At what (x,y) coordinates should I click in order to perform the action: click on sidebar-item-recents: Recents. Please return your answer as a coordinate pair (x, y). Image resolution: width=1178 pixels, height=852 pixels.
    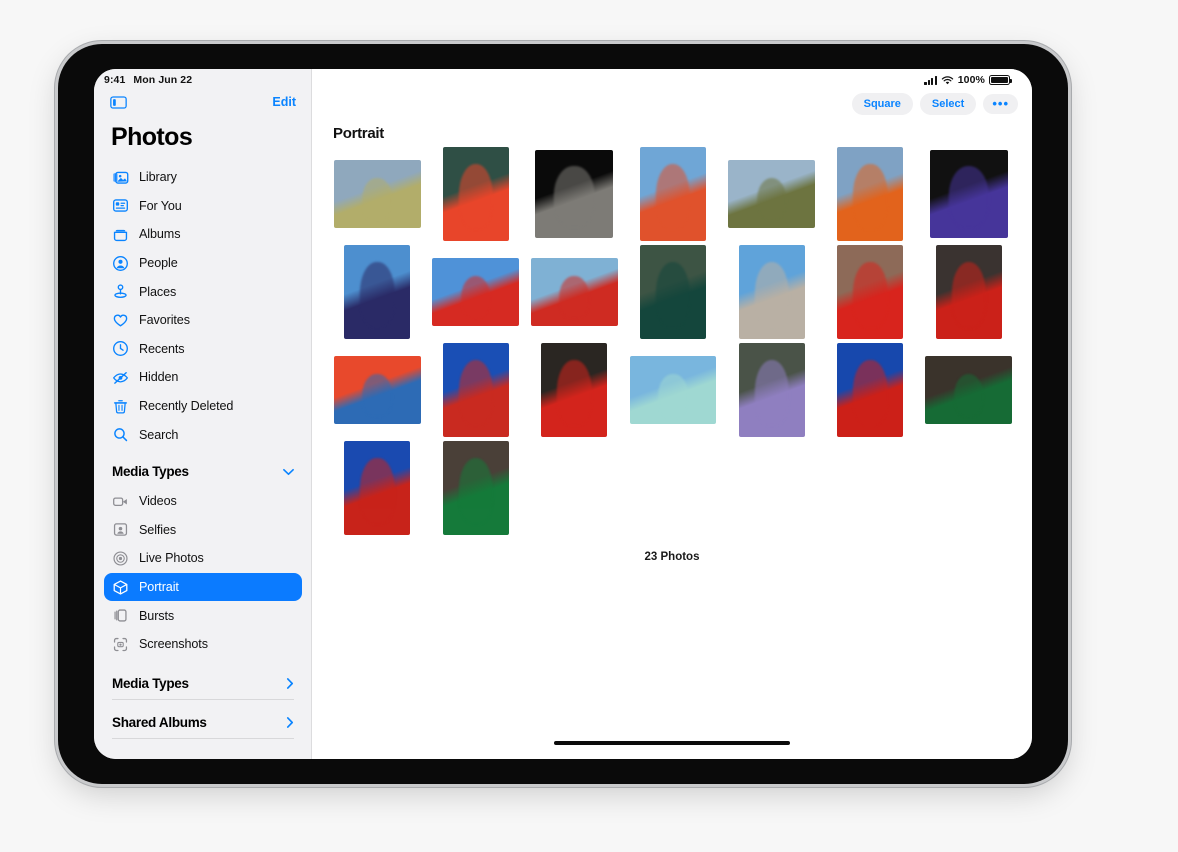
    Looking at the image, I should click on (203, 349).